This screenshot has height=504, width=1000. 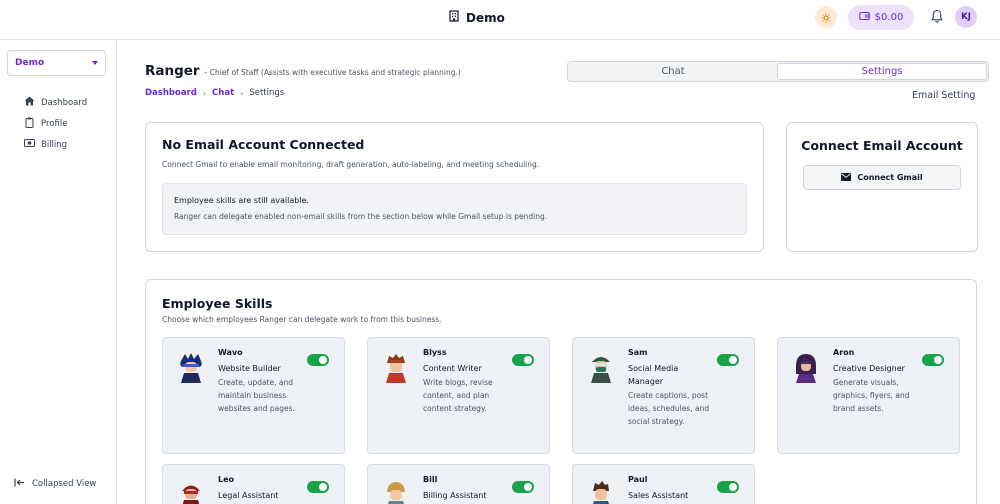 I want to click on sidebar-item-dashboard: Dashboard, so click(x=55, y=102).